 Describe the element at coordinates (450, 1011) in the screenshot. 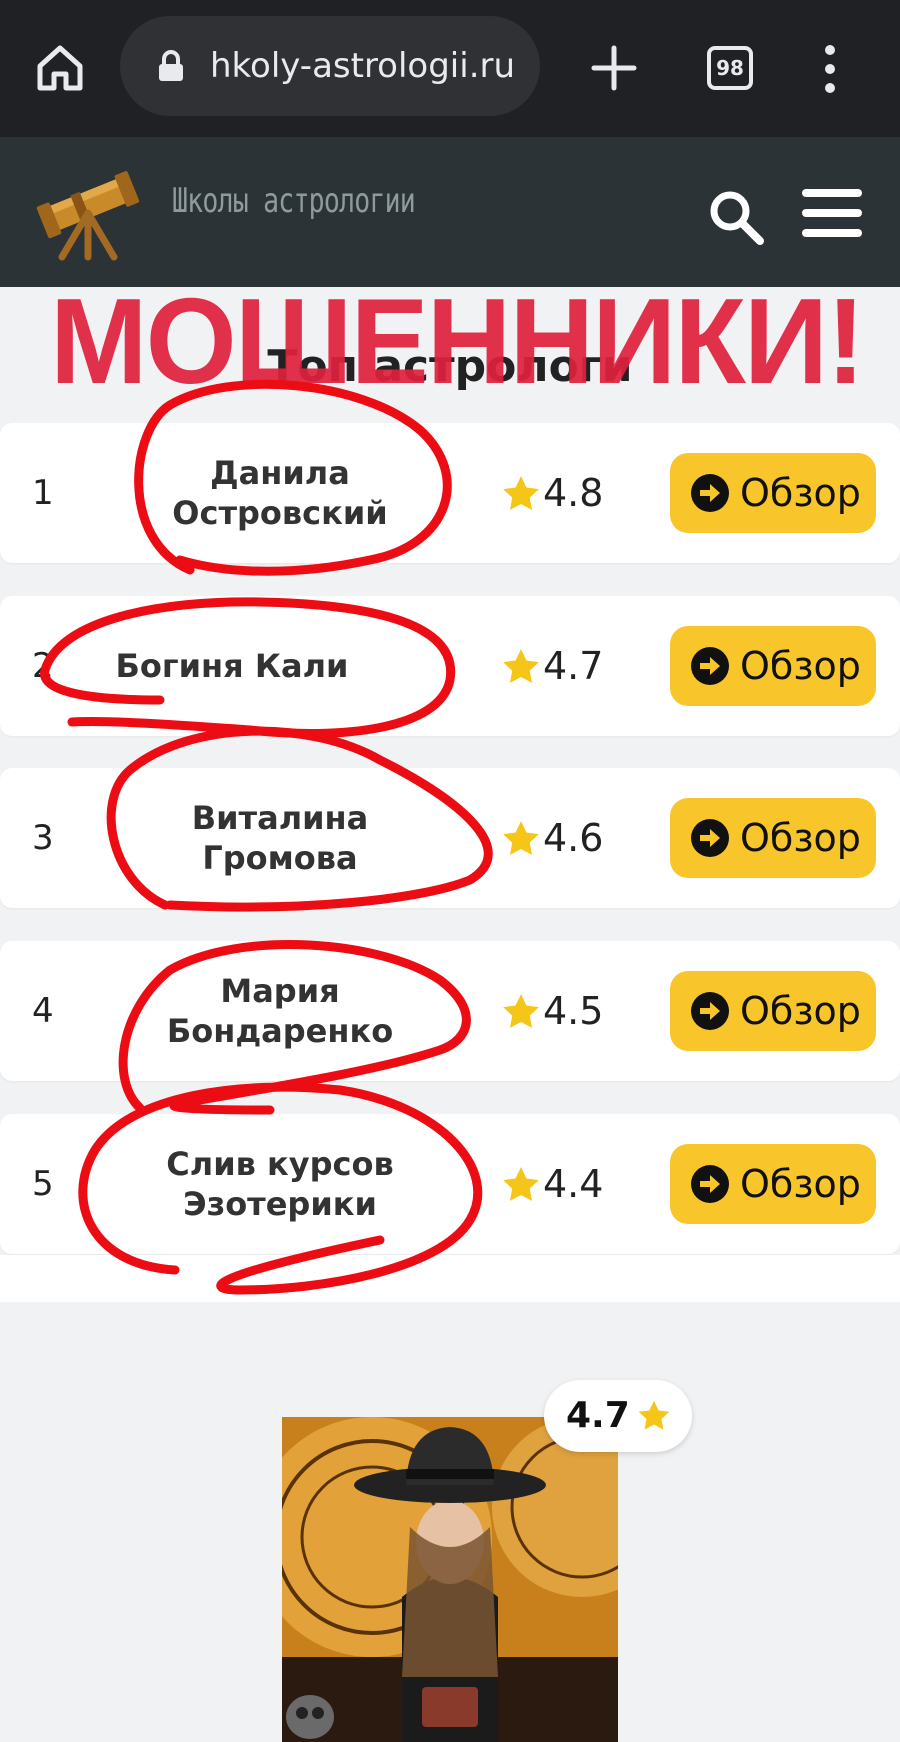

I see `list-item: 4 Мария Бондаренко 4.5 Обзор` at that location.